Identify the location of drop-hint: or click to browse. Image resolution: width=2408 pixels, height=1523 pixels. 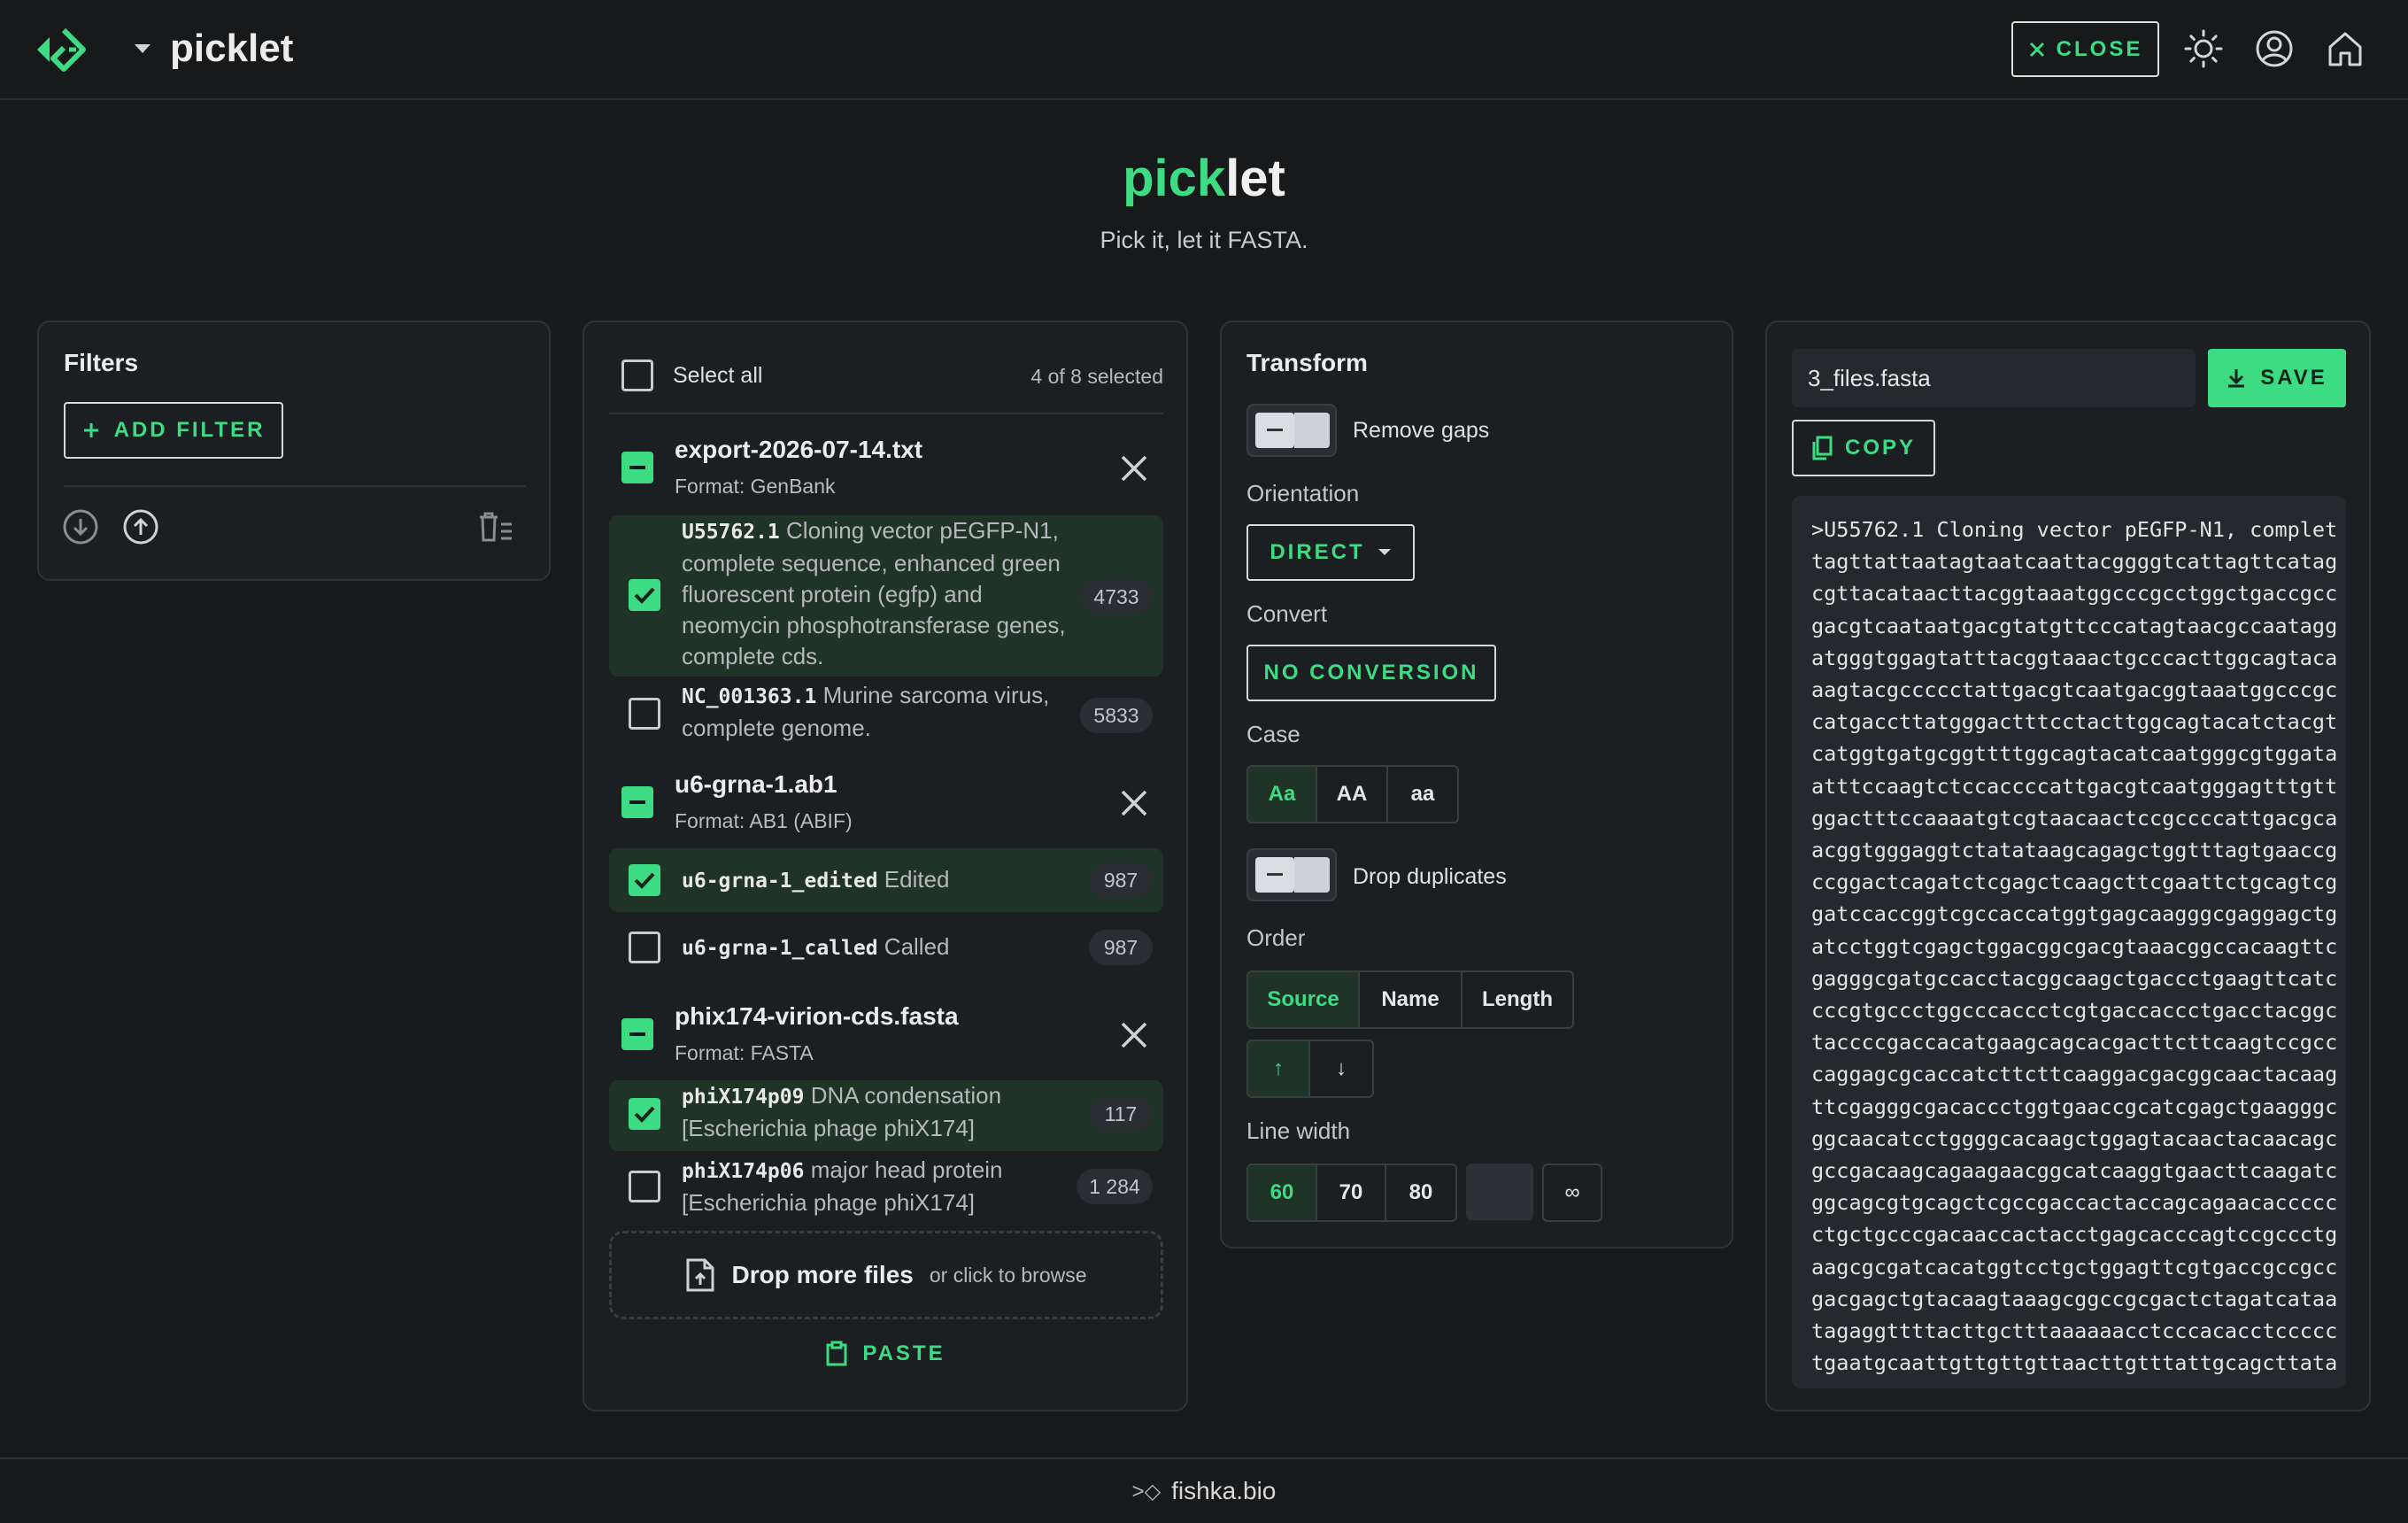
(1008, 1275).